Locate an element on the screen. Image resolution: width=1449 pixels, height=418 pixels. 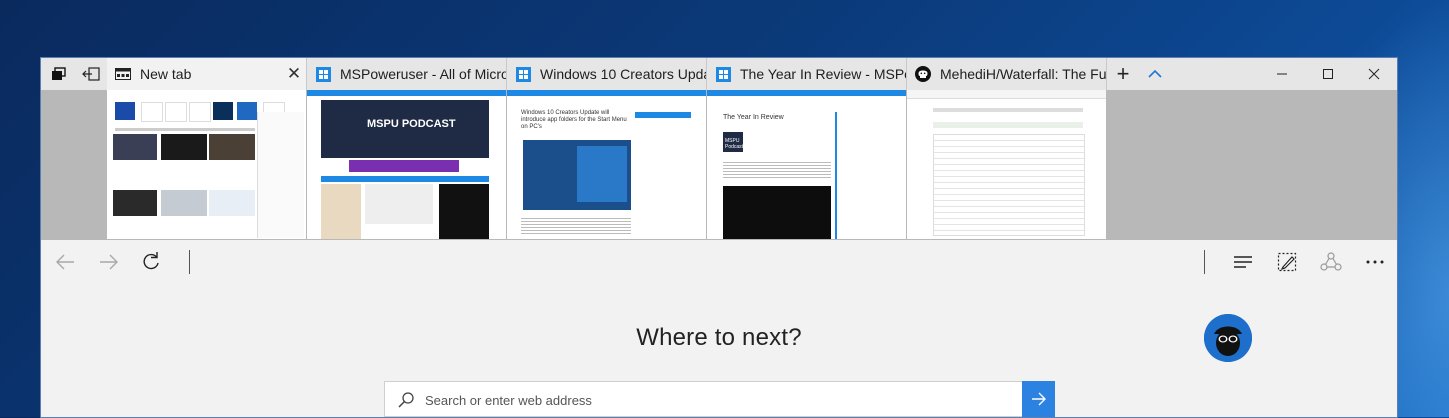
share-icon is located at coordinates (1331, 261).